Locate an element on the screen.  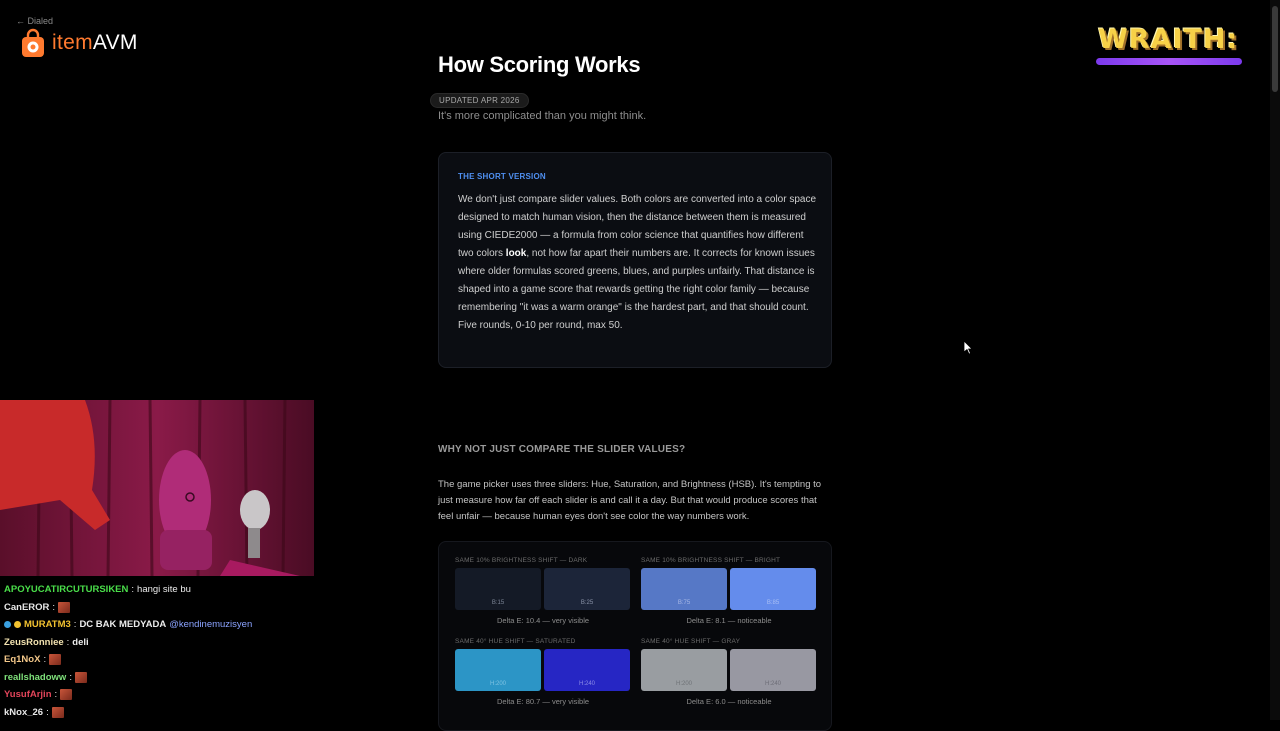
streamer-webcam is located at coordinates (157, 488).